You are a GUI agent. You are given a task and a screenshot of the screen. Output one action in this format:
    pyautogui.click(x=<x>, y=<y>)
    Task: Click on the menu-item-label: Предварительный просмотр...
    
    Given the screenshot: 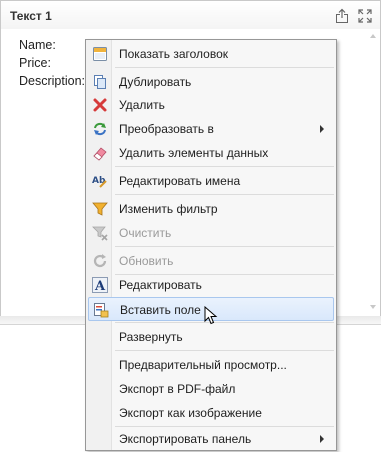 What is the action you would take?
    pyautogui.click(x=203, y=365)
    